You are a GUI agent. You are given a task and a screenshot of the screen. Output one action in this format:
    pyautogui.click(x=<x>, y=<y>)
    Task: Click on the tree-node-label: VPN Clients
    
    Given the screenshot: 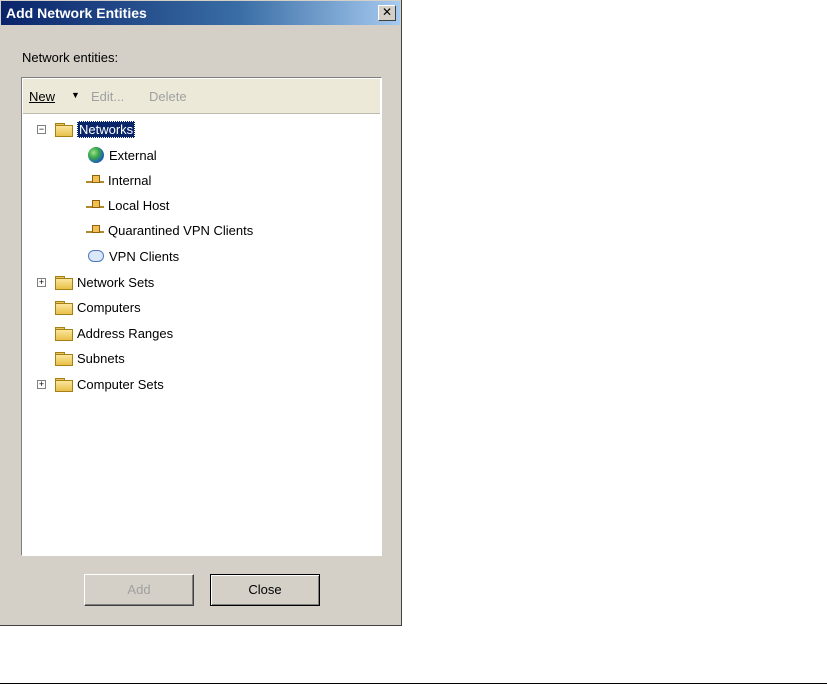 What is the action you would take?
    pyautogui.click(x=144, y=256)
    